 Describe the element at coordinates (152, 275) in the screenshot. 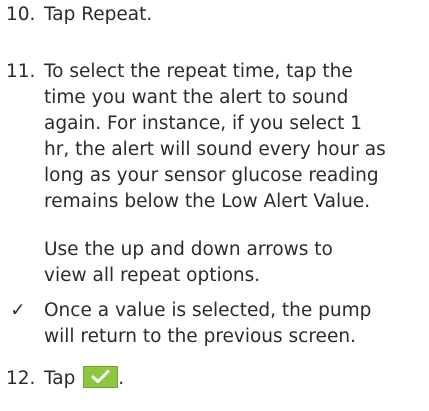

I see `step-note-line: view all repeat options.` at that location.